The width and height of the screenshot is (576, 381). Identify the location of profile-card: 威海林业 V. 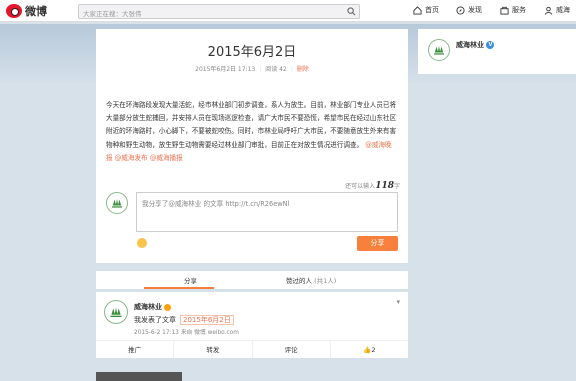
(497, 51).